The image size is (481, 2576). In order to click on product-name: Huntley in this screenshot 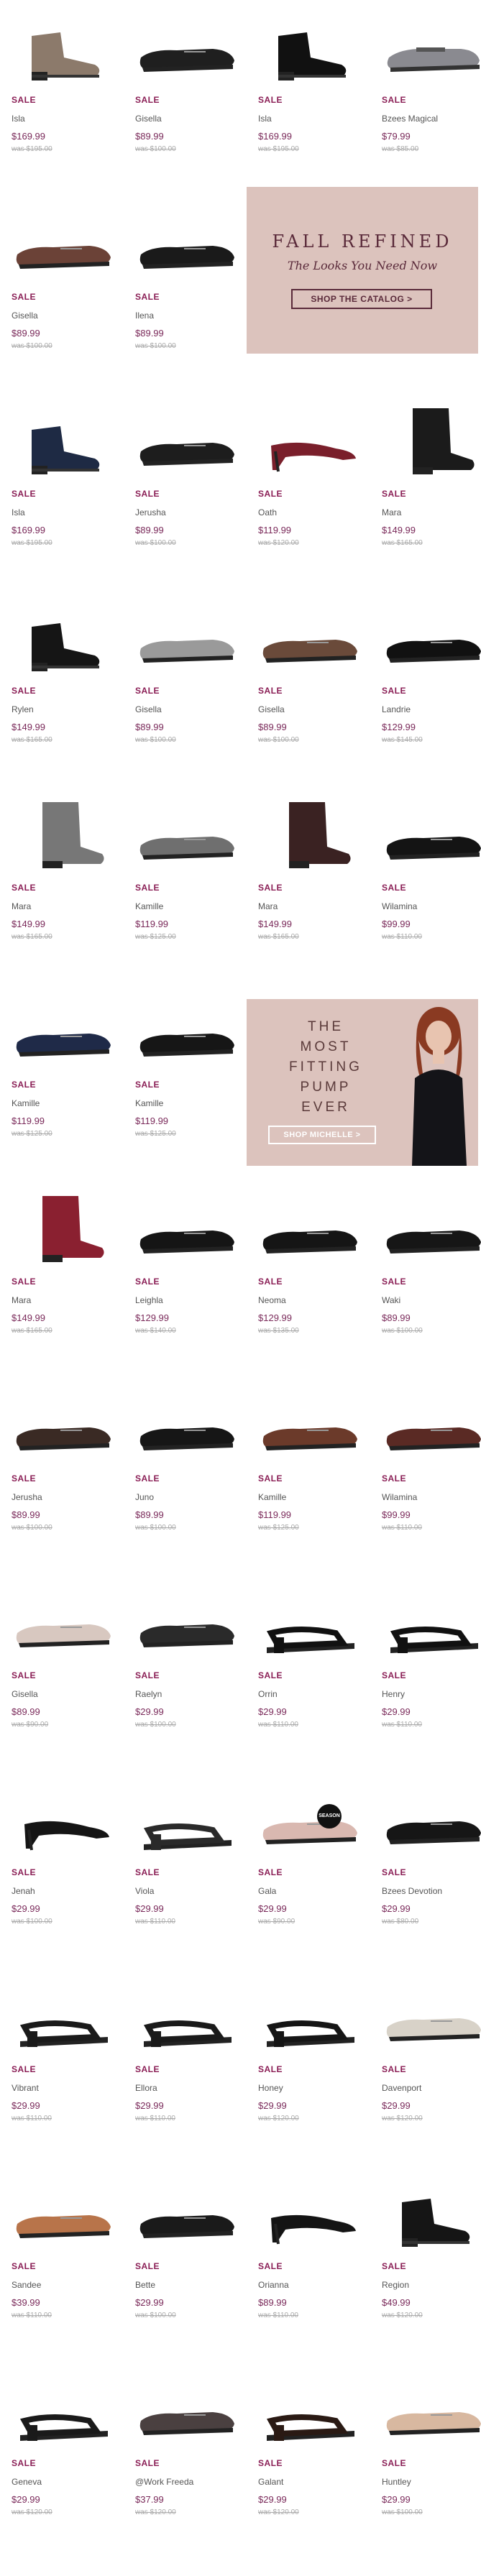, I will do `click(397, 2482)`.